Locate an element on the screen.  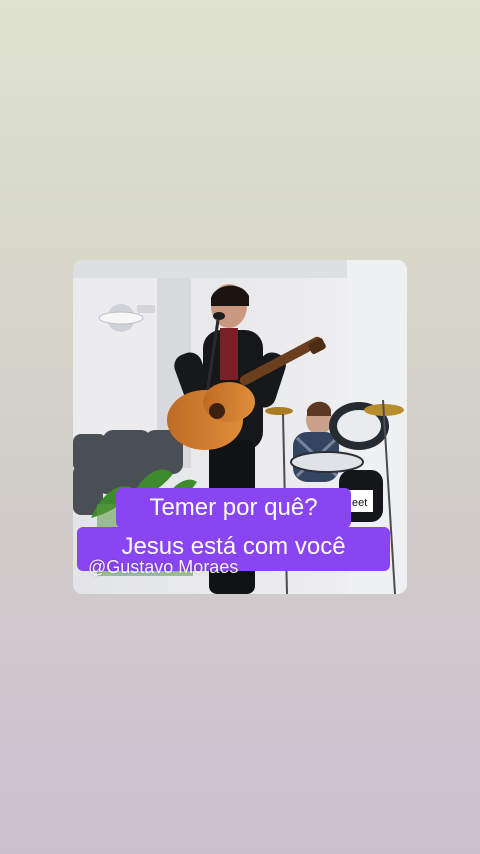
drum-logo-text: eet is located at coordinates (359, 503).